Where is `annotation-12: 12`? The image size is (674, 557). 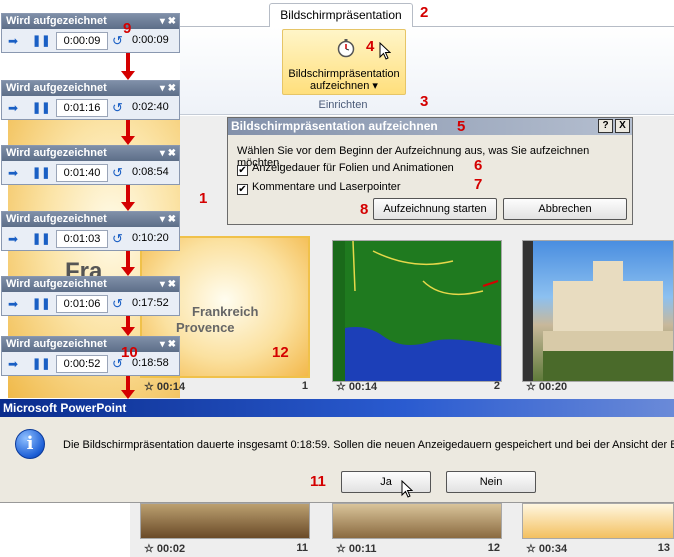
annotation-12: 12 is located at coordinates (280, 352).